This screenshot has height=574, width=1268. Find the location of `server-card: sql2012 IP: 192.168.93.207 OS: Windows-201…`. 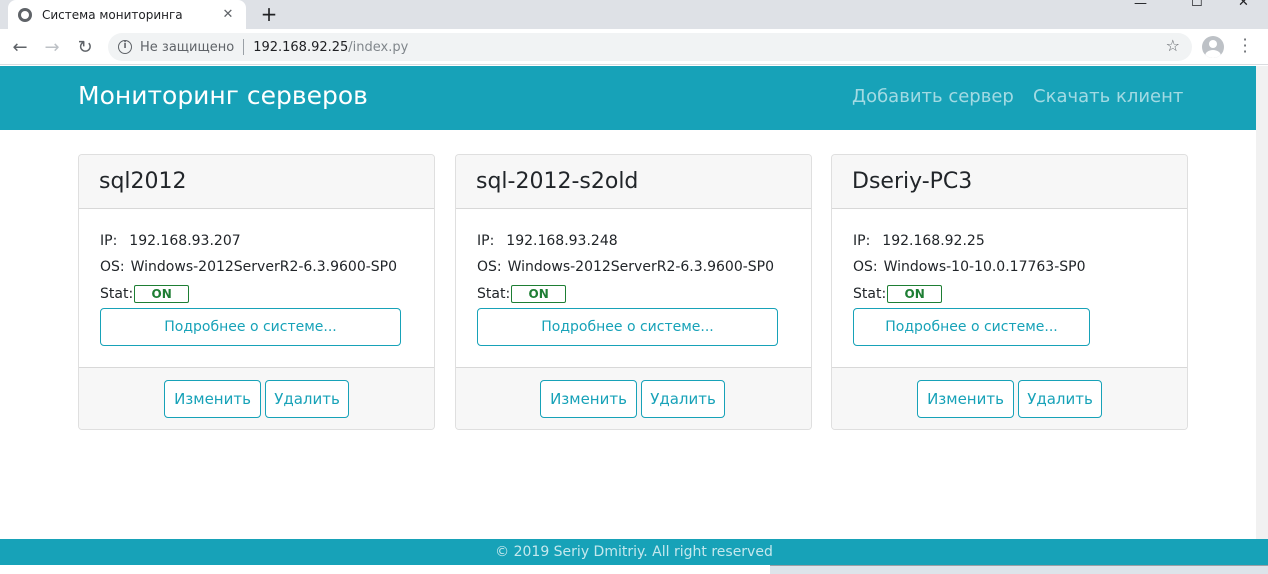

server-card: sql2012 IP: 192.168.93.207 OS: Windows-201… is located at coordinates (256, 292).